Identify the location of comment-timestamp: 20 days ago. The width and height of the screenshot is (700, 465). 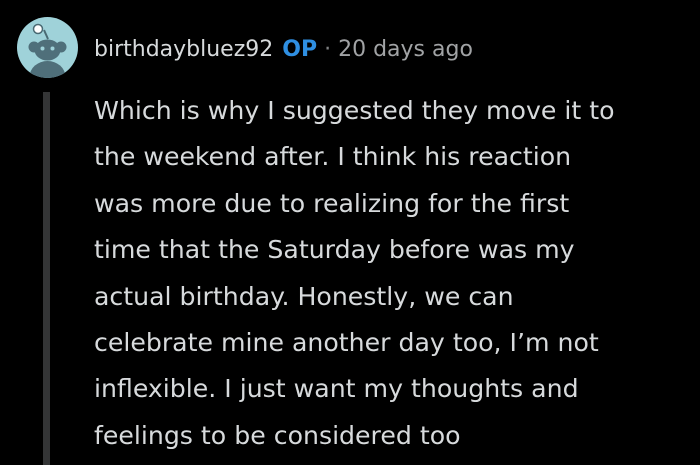
(405, 49).